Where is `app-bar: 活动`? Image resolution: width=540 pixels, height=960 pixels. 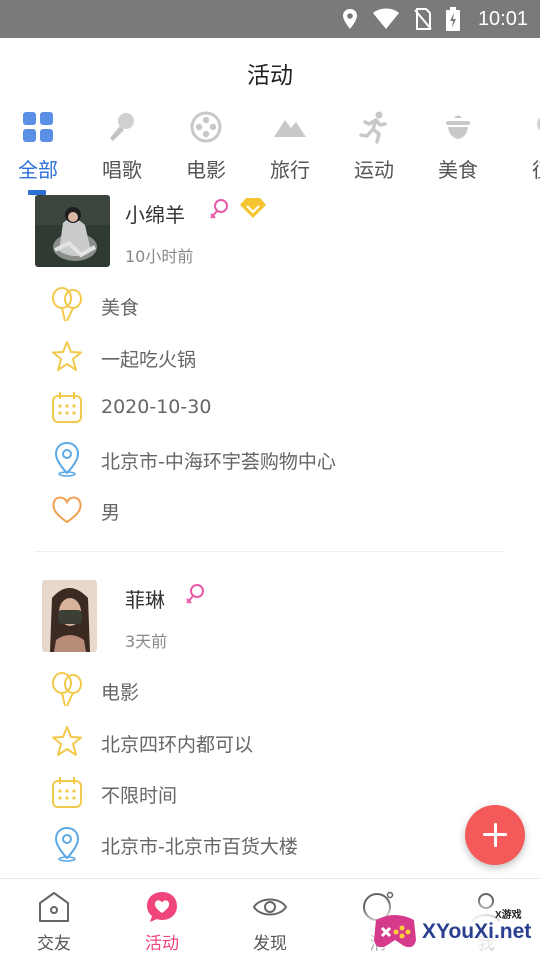
app-bar: 活动 is located at coordinates (270, 71).